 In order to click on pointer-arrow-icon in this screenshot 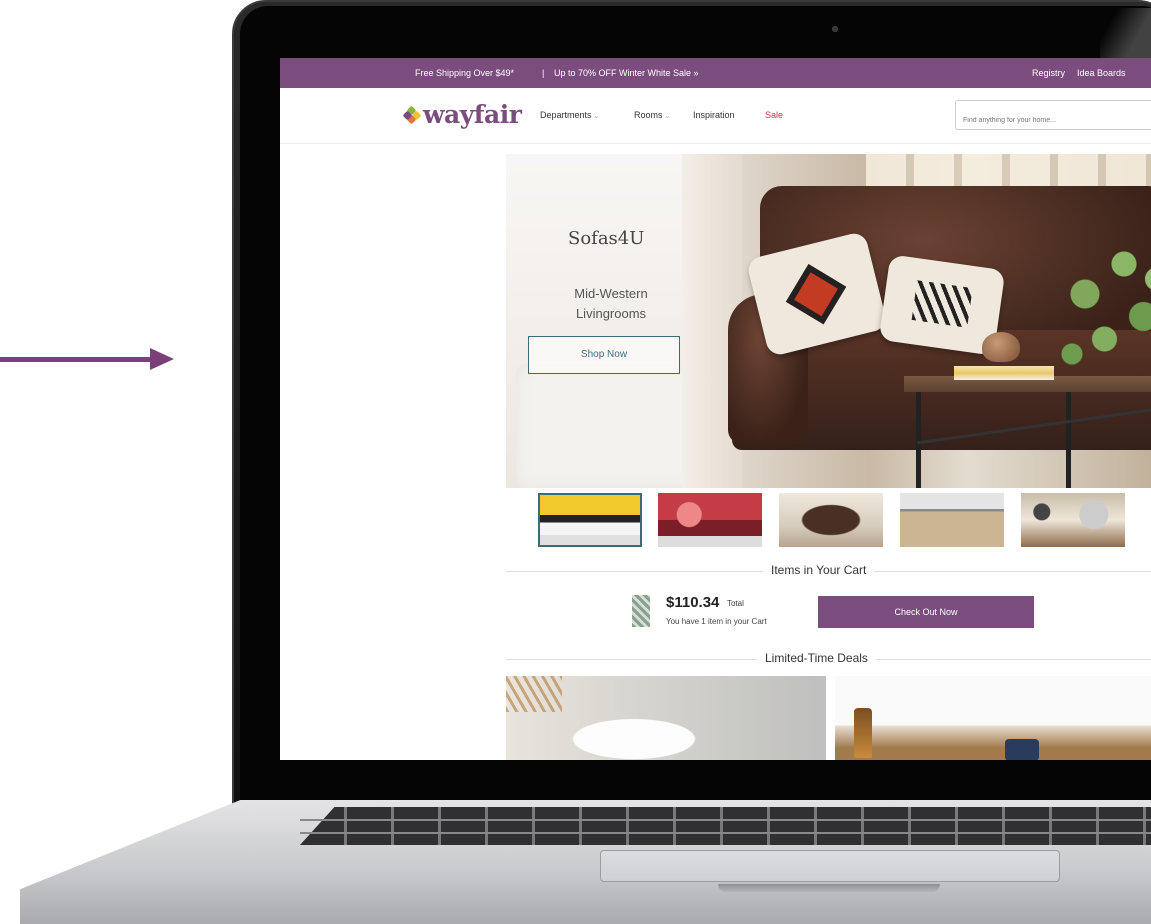, I will do `click(162, 359)`.